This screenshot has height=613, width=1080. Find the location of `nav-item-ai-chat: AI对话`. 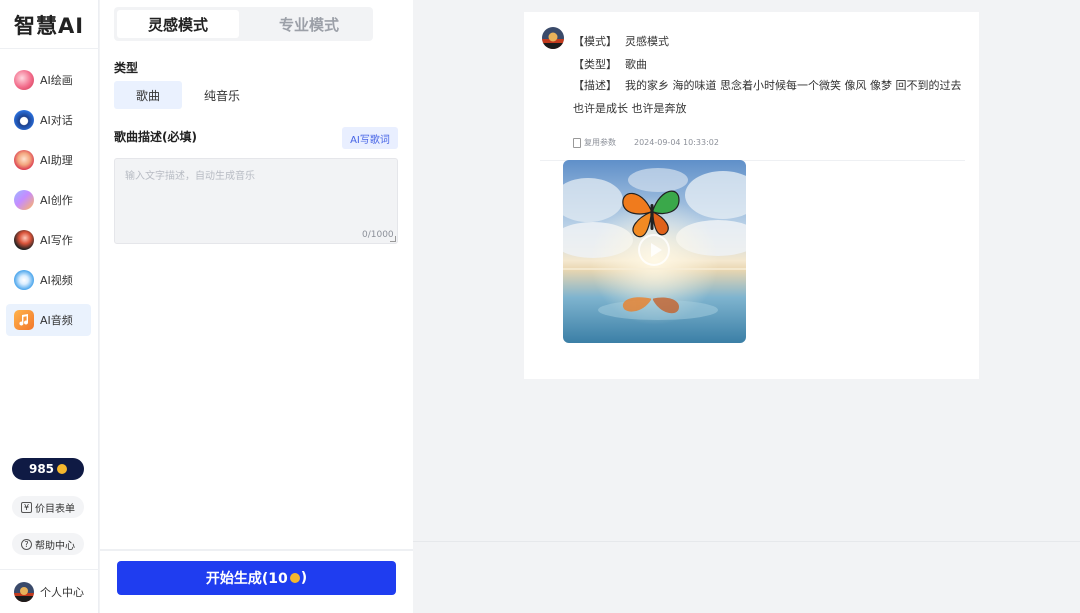

nav-item-ai-chat: AI对话 is located at coordinates (48, 120).